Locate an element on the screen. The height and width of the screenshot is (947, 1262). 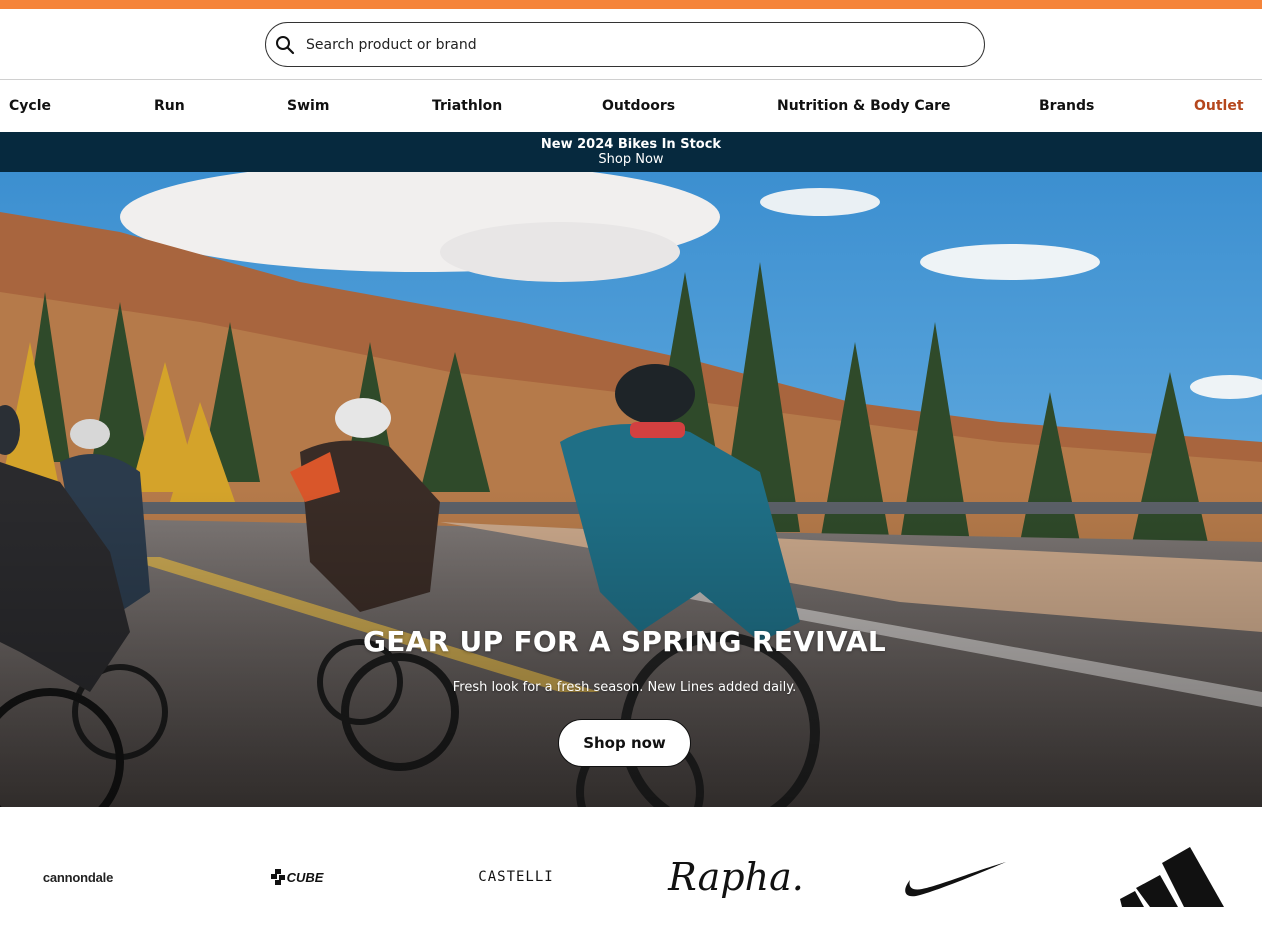
nike-swoosh-icon is located at coordinates (955, 879).